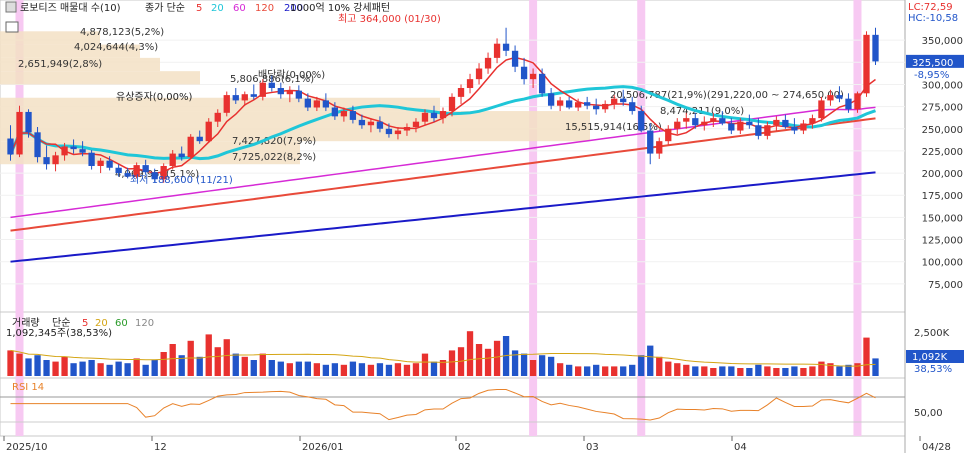 Image resolution: width=966 pixels, height=457 pixels. What do you see at coordinates (942, 174) in the screenshot?
I see `price-tick: 200,000` at bounding box center [942, 174].